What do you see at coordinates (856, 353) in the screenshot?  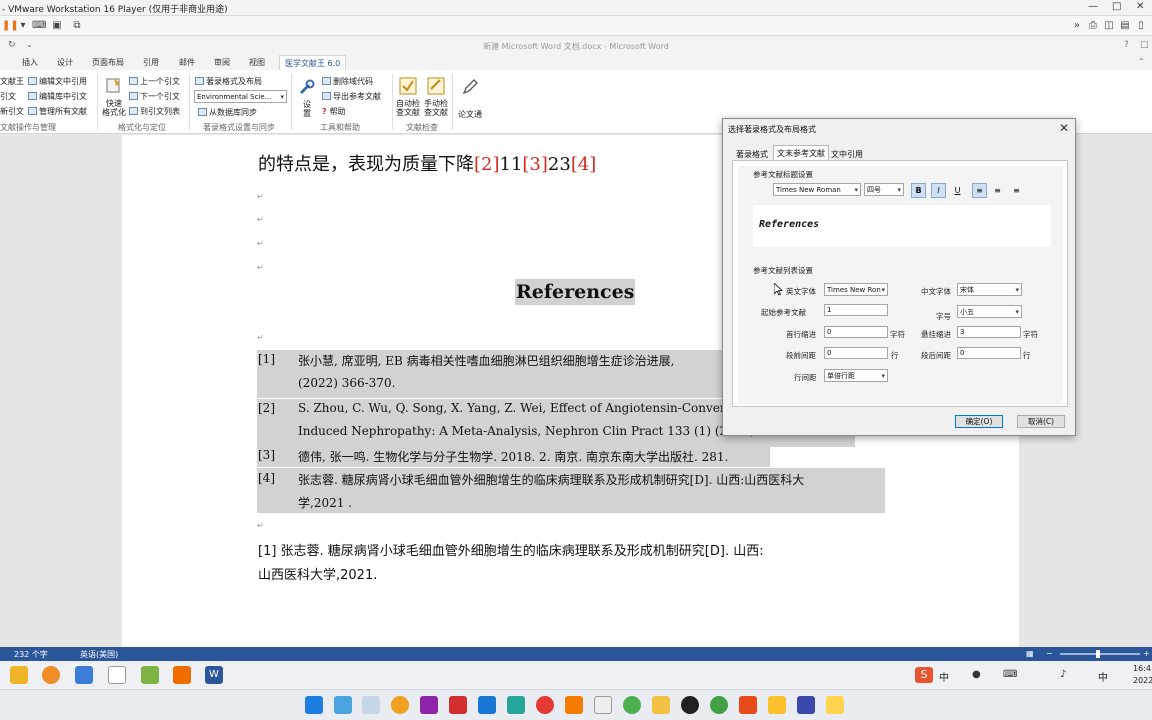 I see `space-before-input: 0` at bounding box center [856, 353].